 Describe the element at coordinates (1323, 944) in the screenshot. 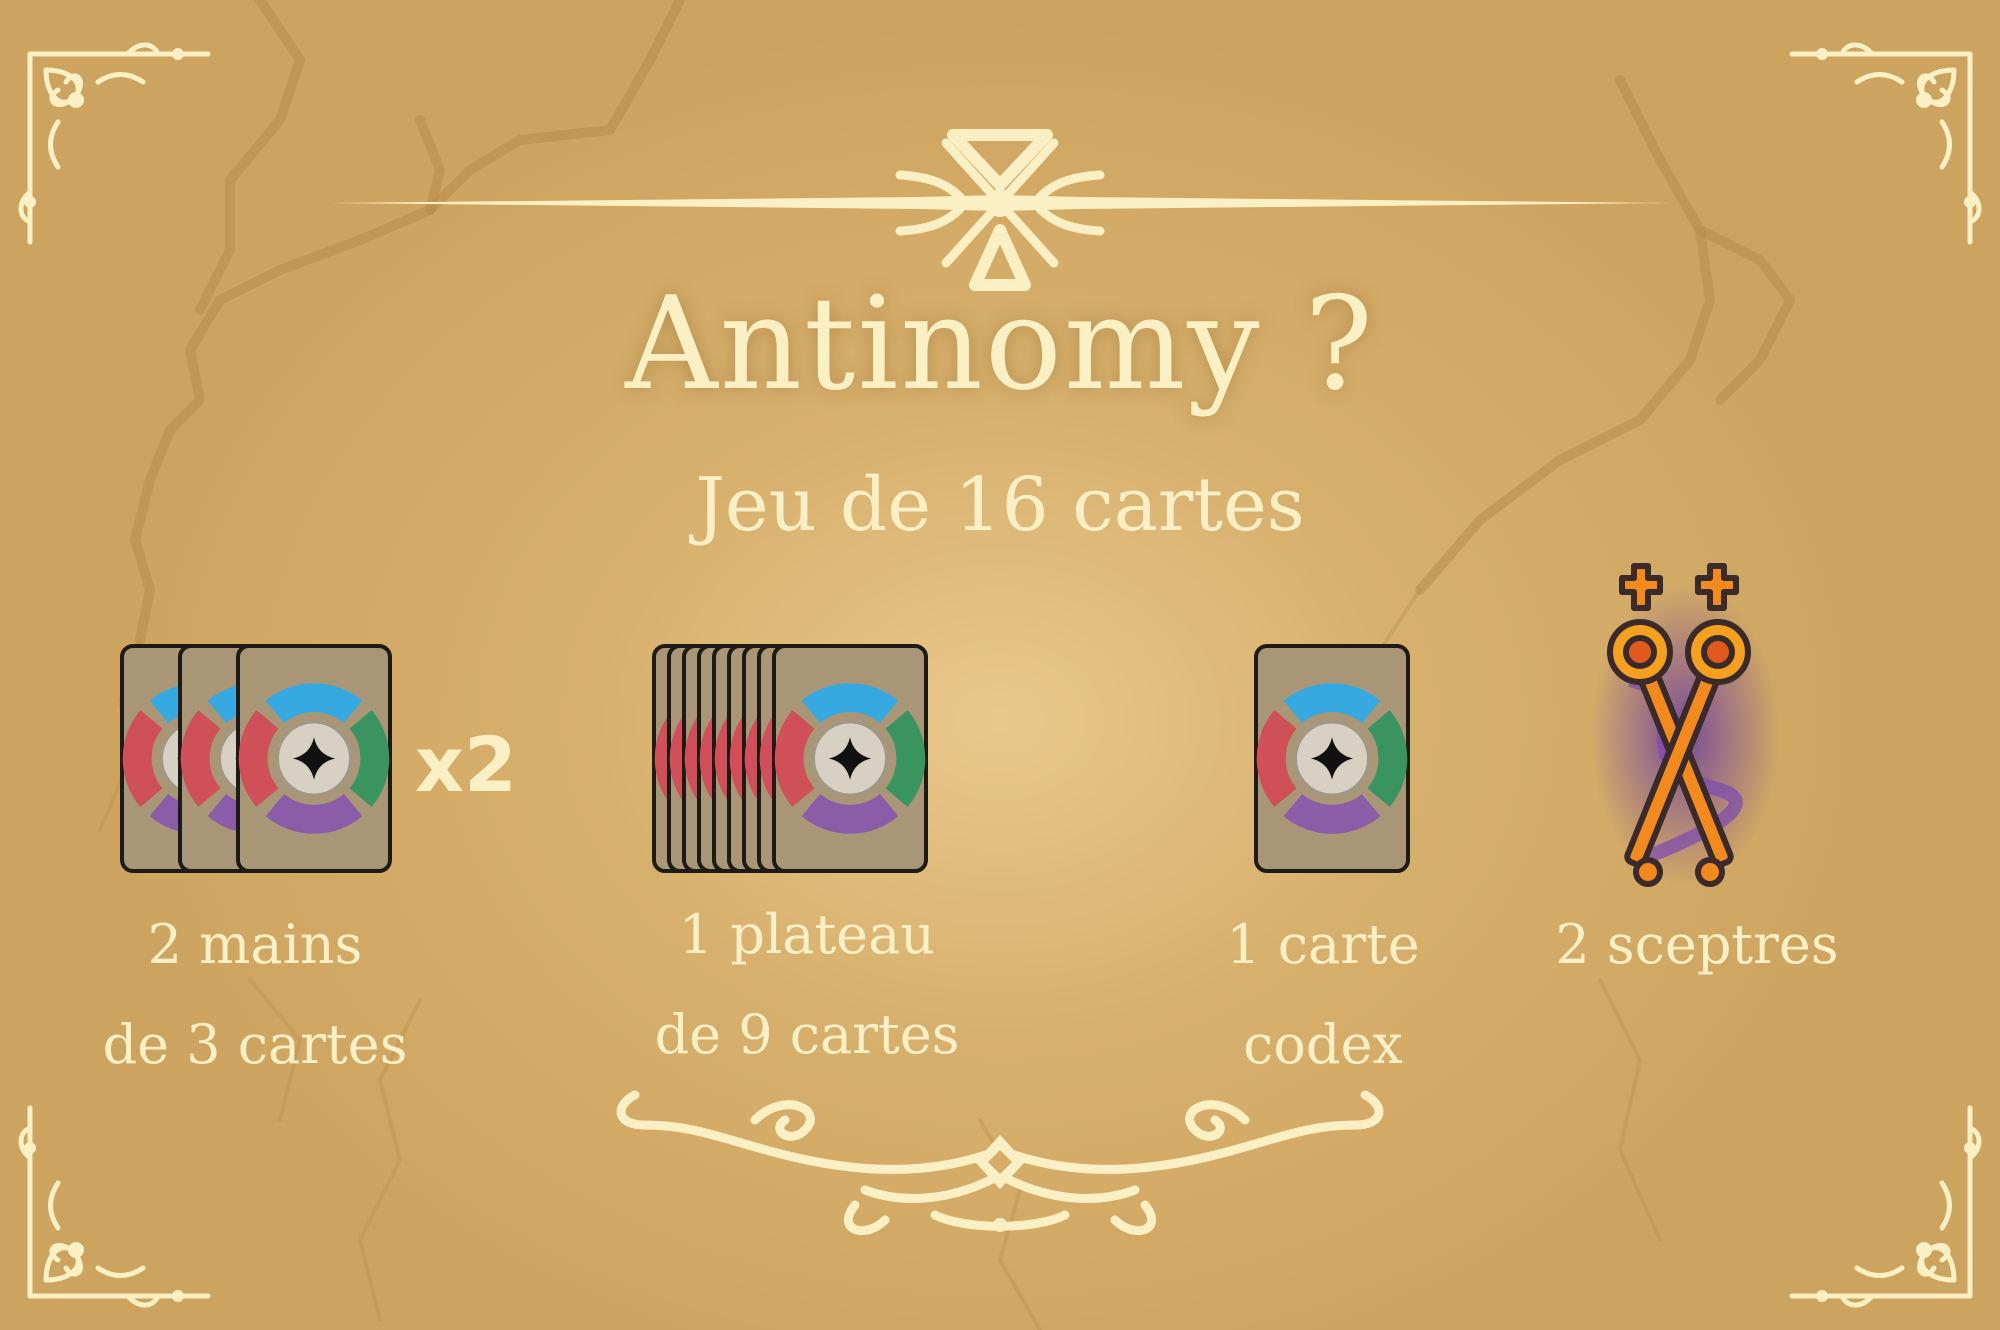

I see `caption-codex-line1: 1 carte` at that location.